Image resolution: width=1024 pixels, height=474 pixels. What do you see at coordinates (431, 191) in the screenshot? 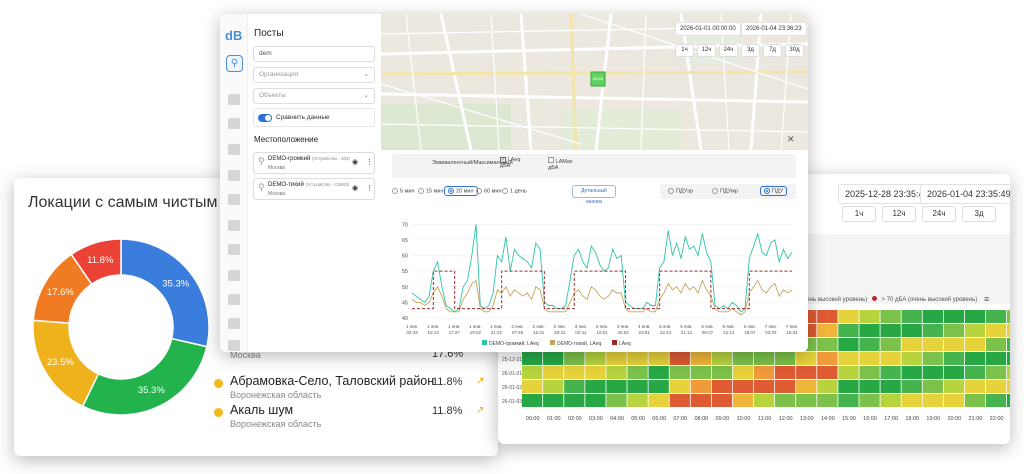
I see `interval-15min: 15 мин` at bounding box center [431, 191].